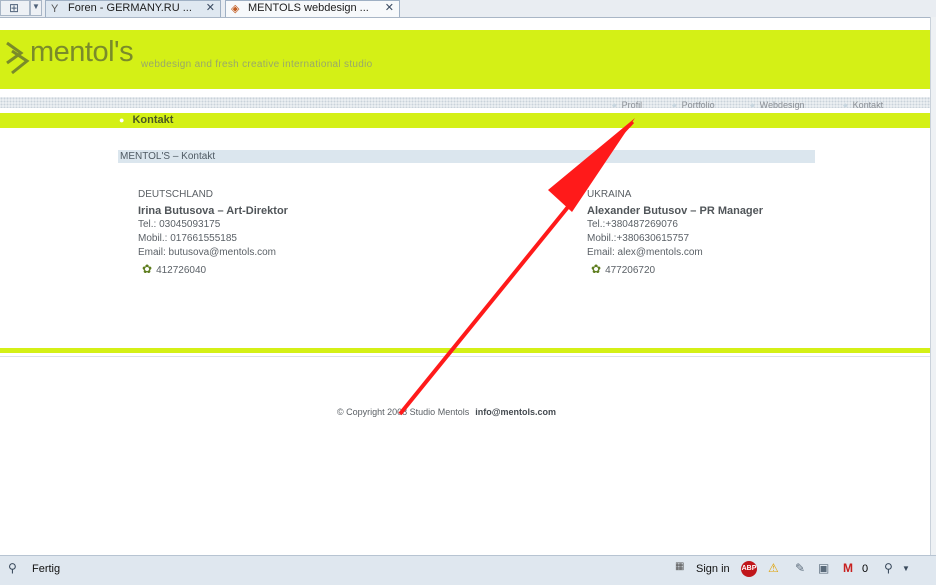  Describe the element at coordinates (516, 267) in the screenshot. I see `annotation-arrow-icon` at that location.